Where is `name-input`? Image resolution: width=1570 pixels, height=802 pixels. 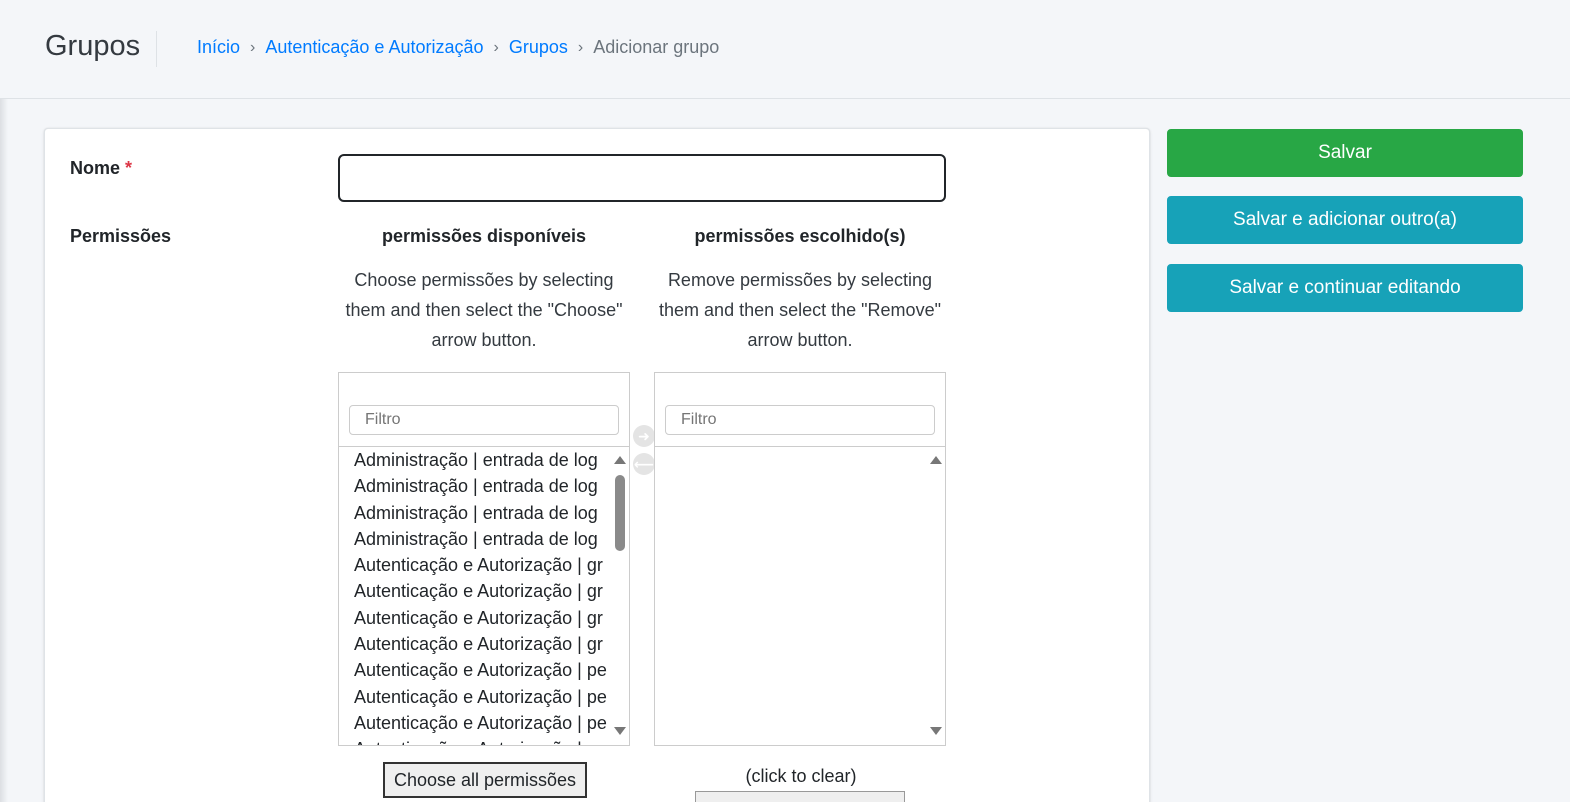
name-input is located at coordinates (642, 178).